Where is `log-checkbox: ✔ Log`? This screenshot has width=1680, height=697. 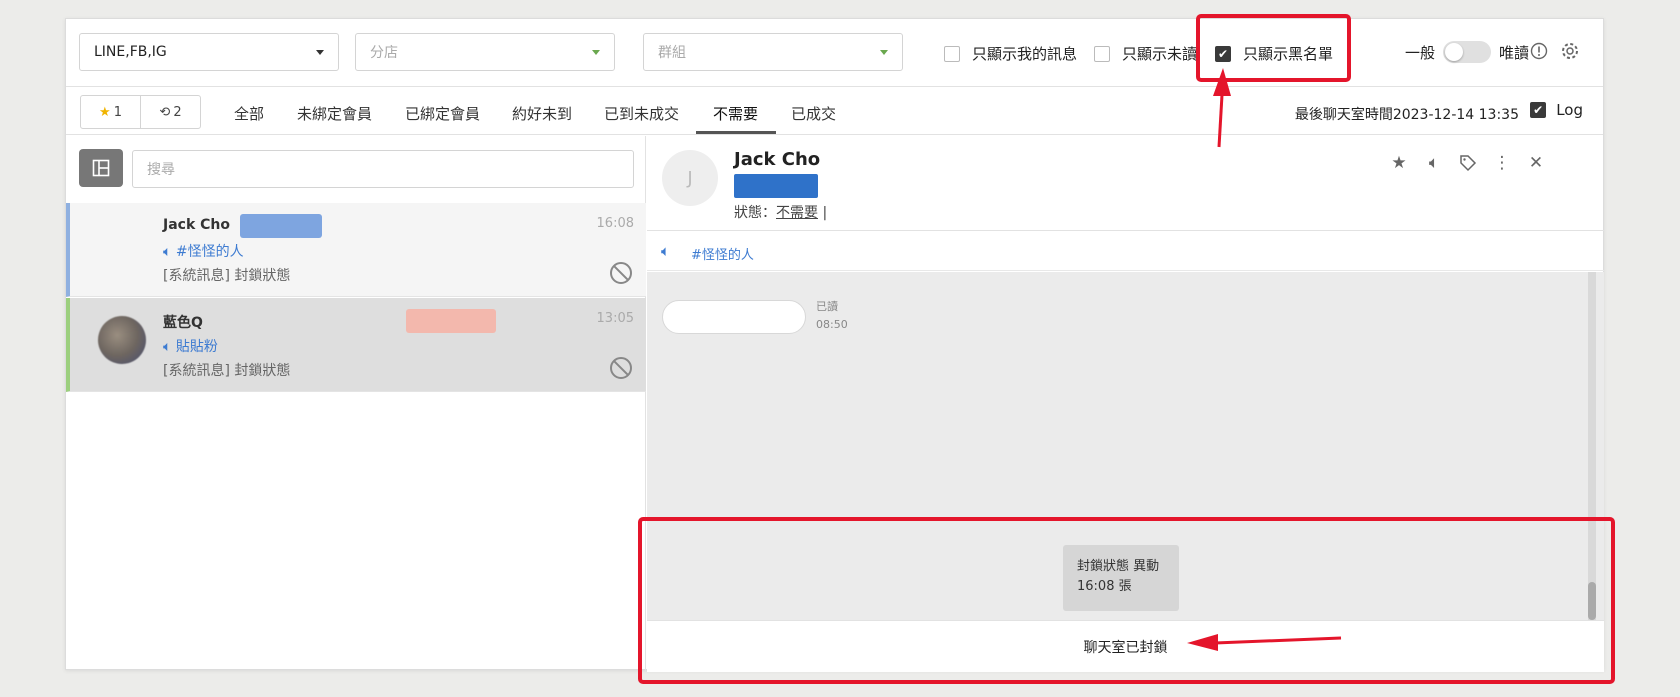
log-checkbox: ✔ Log is located at coordinates (1556, 110).